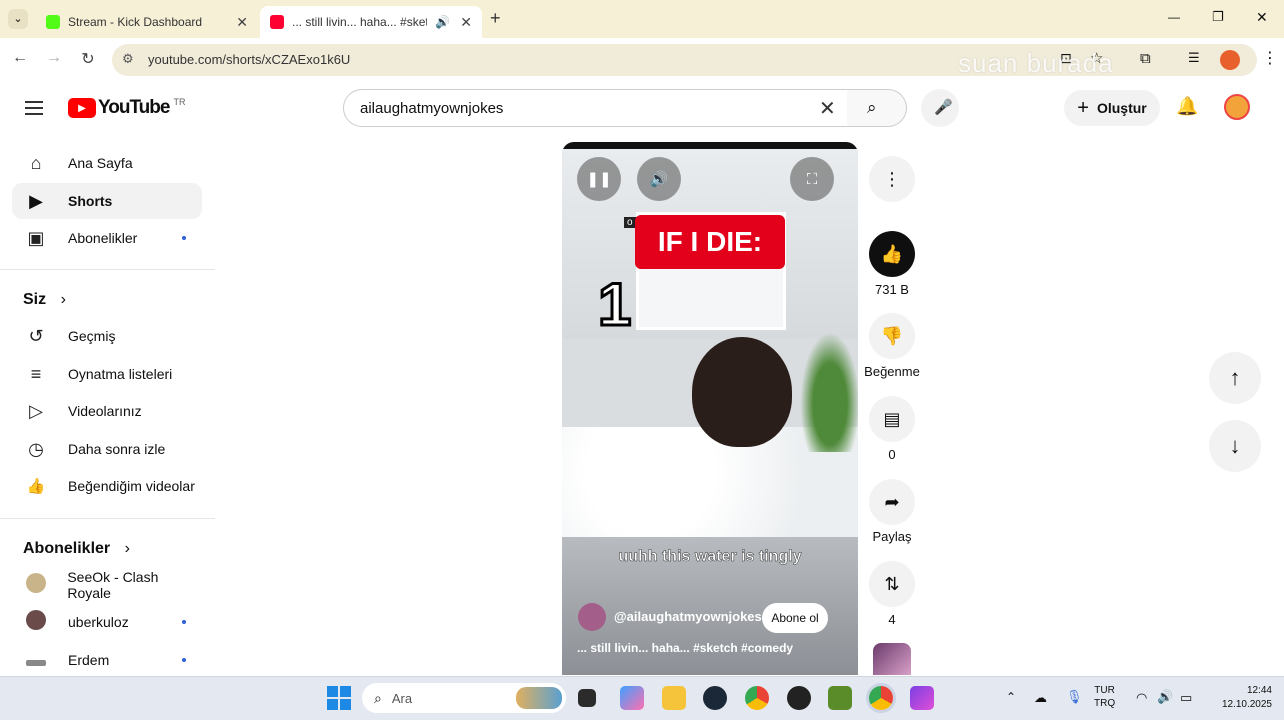  I want to click on microphone-tray-icon: 🎙, so click(1074, 697).